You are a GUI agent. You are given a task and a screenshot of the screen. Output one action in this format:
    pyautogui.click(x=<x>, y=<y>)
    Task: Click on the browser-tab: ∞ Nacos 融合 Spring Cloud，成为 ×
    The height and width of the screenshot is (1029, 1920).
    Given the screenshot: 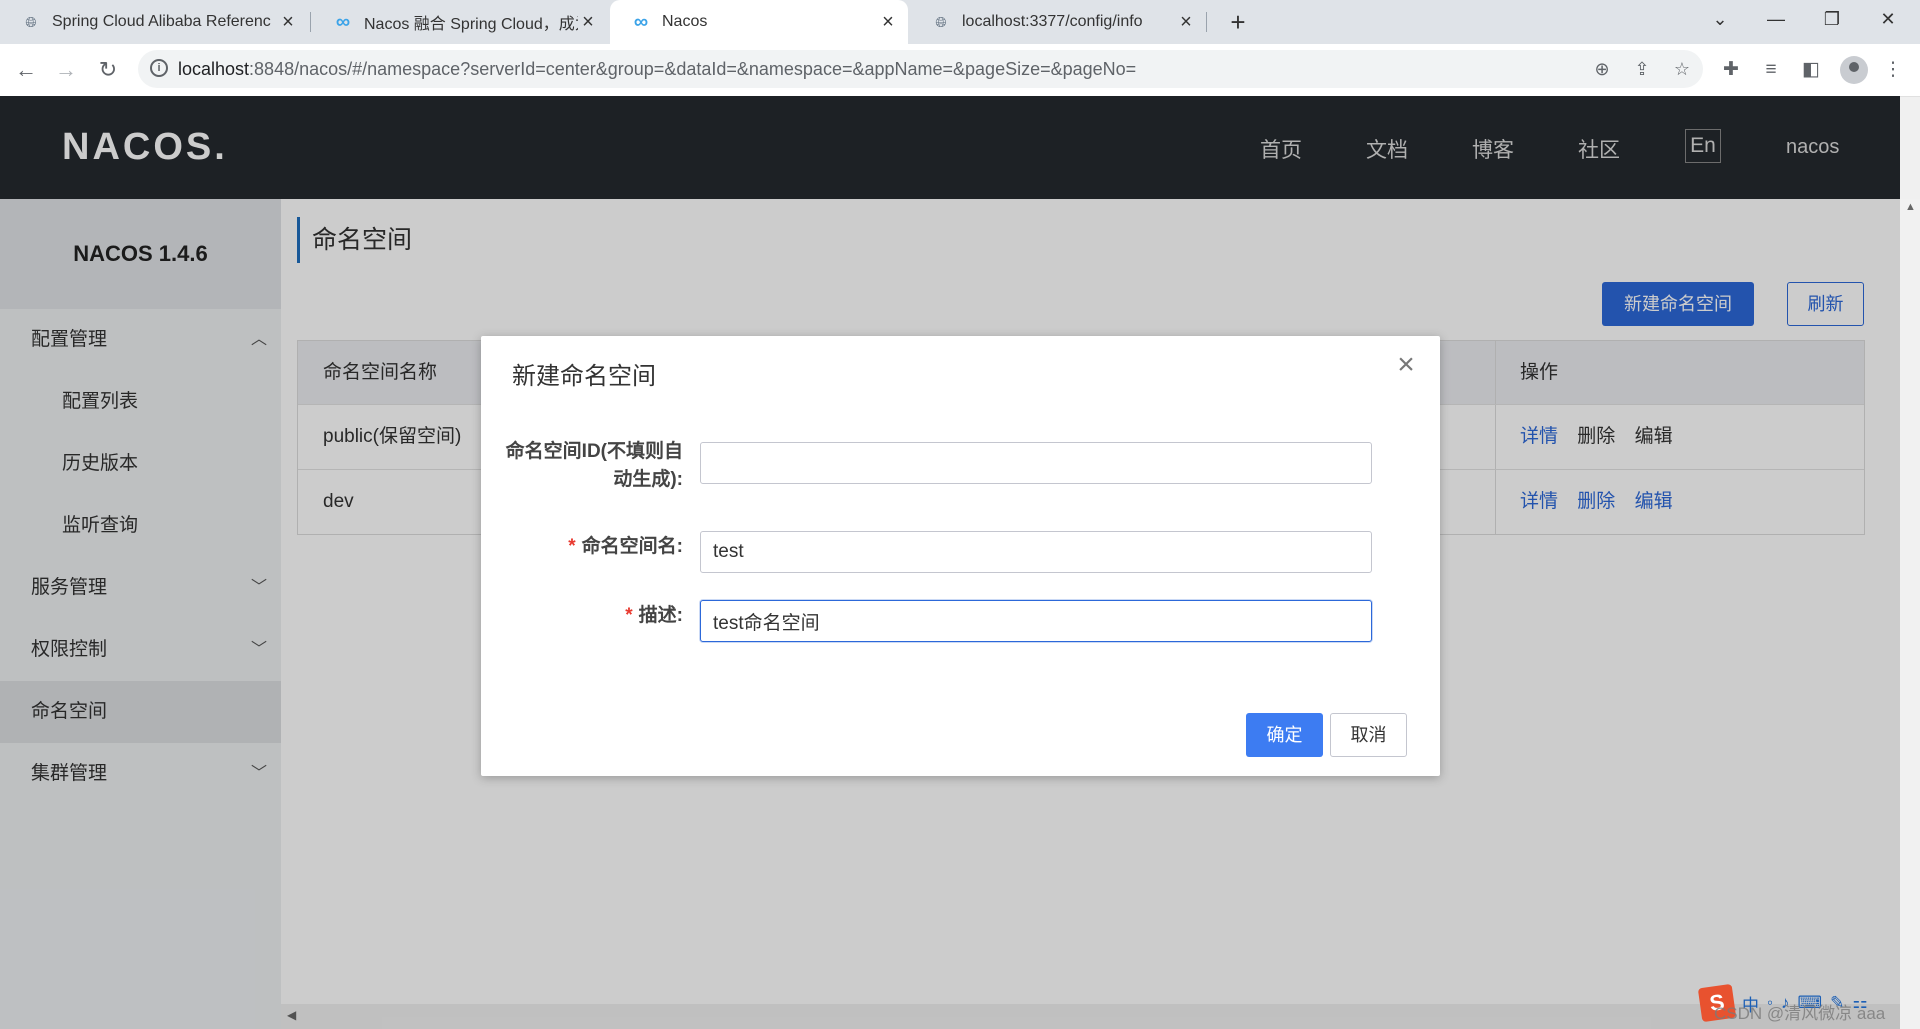 What is the action you would take?
    pyautogui.click(x=460, y=22)
    